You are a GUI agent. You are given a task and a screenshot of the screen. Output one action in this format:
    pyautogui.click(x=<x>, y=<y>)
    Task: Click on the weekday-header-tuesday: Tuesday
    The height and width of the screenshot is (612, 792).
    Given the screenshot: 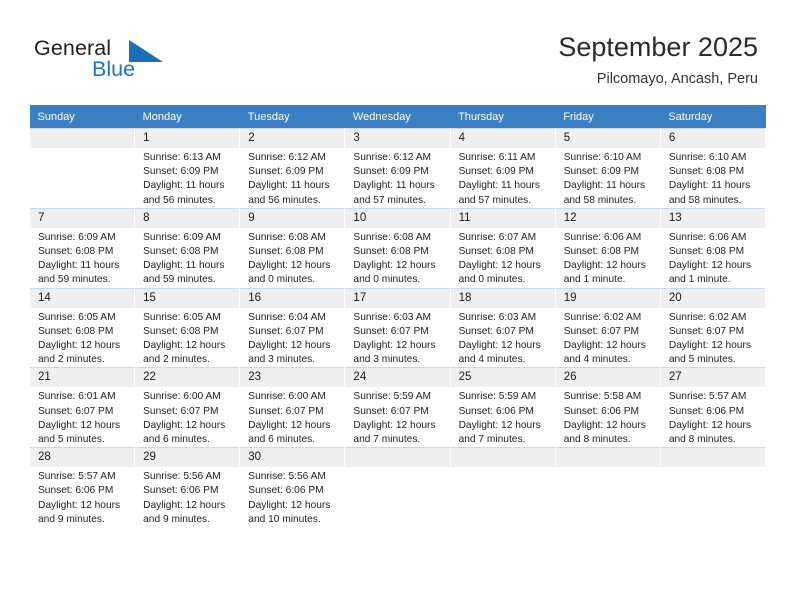 What is the action you would take?
    pyautogui.click(x=292, y=117)
    